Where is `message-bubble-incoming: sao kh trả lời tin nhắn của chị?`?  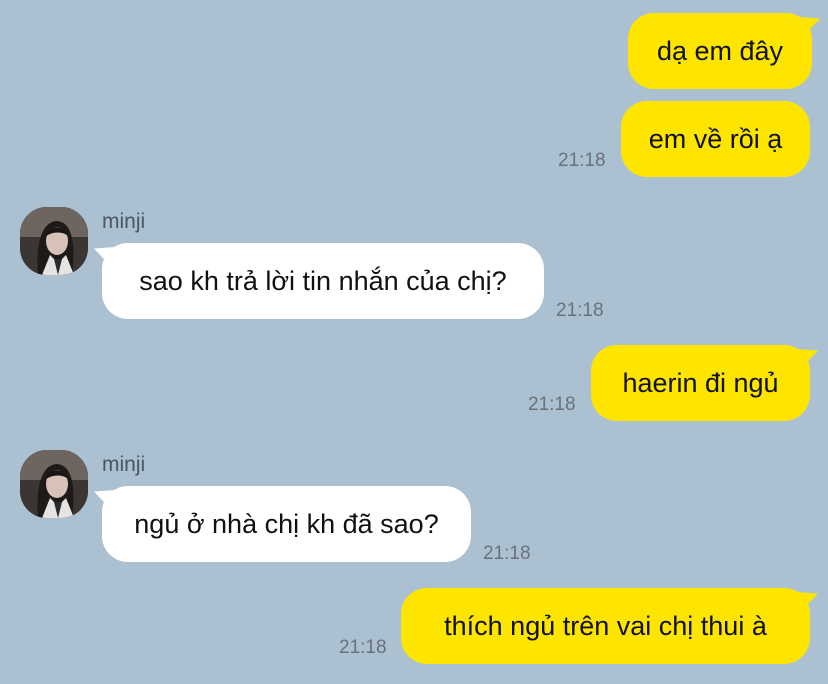 message-bubble-incoming: sao kh trả lời tin nhắn của chị? is located at coordinates (323, 281).